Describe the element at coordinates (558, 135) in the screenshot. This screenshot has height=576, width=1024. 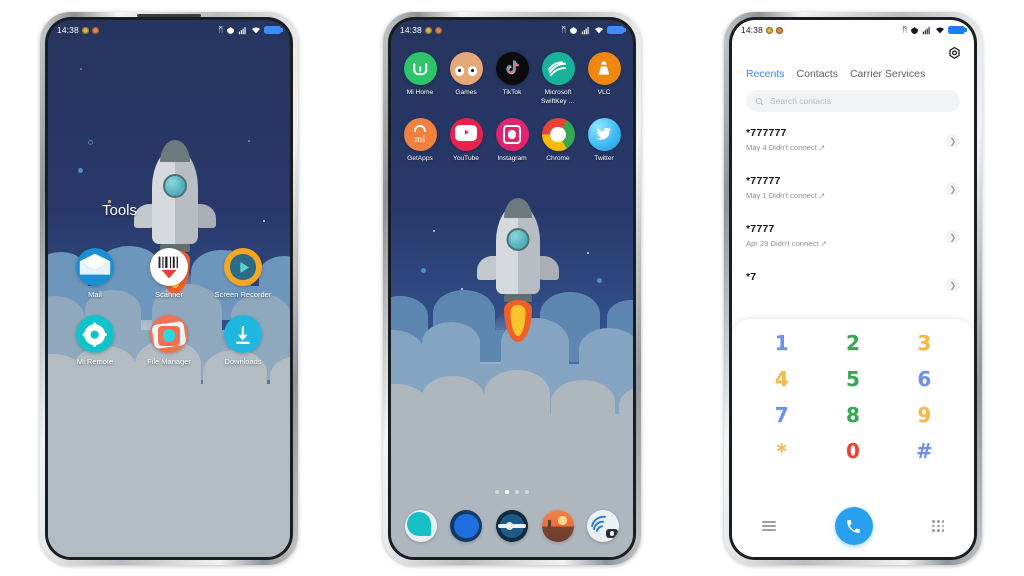
I see `chrome-icon` at that location.